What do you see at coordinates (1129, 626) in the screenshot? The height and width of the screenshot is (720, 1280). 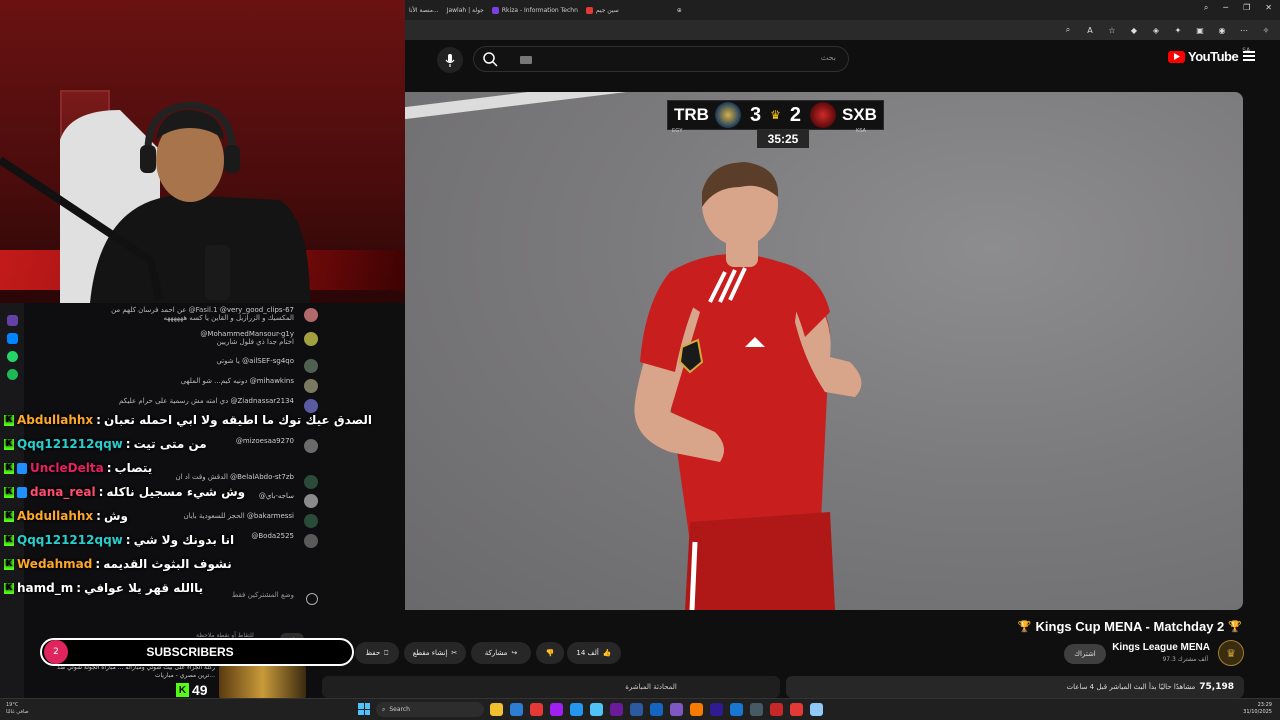 I see `video-title: 🏆 Kings Cup MENA - Matchday 2 🏆` at bounding box center [1129, 626].